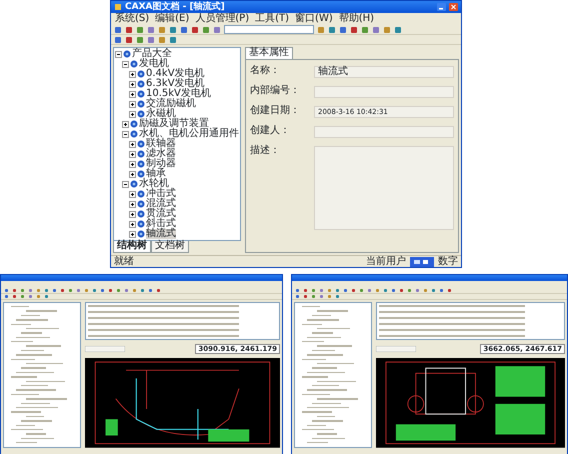 The width and height of the screenshot is (568, 454). I want to click on tree-item: 水轮机, so click(154, 184).